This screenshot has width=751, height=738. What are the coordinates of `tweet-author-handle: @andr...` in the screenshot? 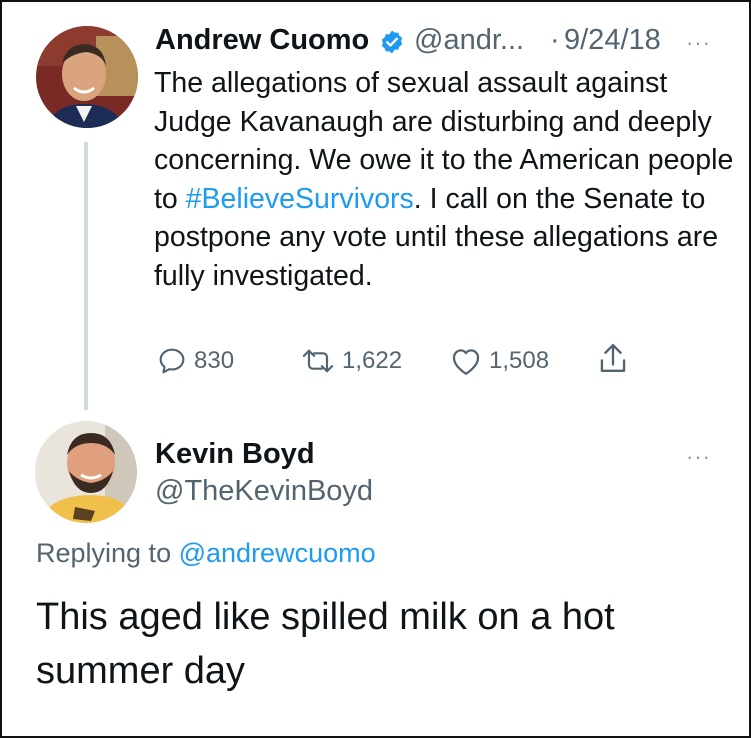 It's located at (469, 40).